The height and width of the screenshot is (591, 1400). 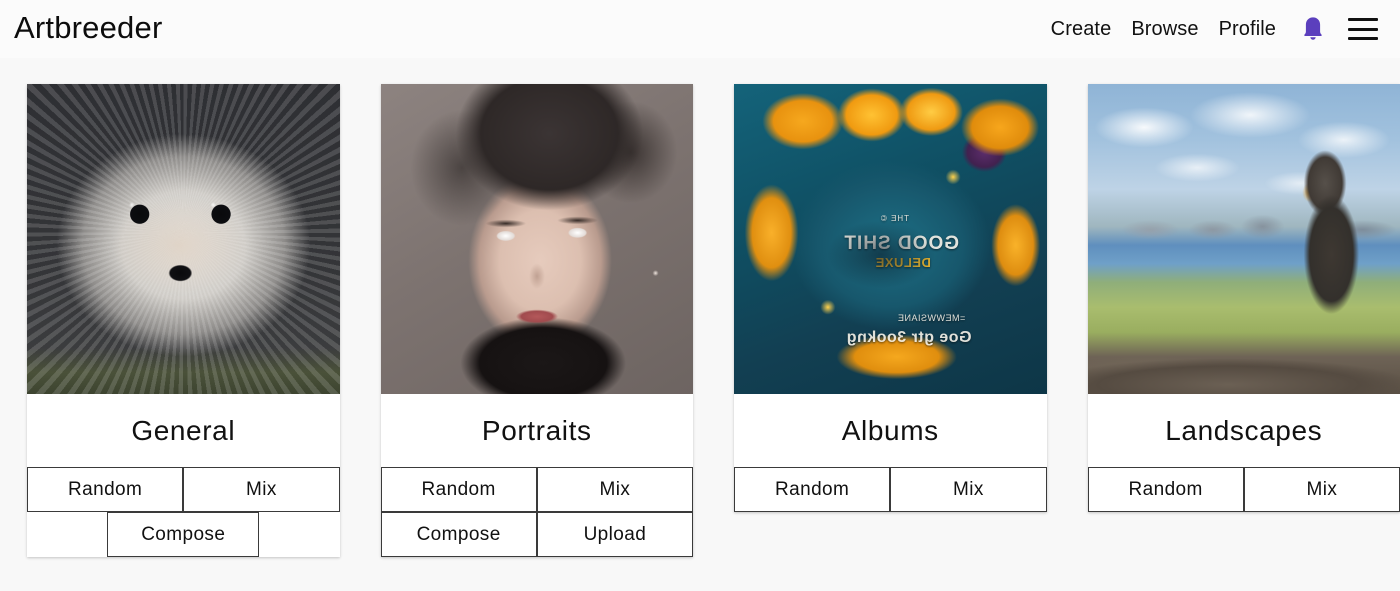 I want to click on site-header: Artbreeder Create Browse Profile, so click(x=700, y=29).